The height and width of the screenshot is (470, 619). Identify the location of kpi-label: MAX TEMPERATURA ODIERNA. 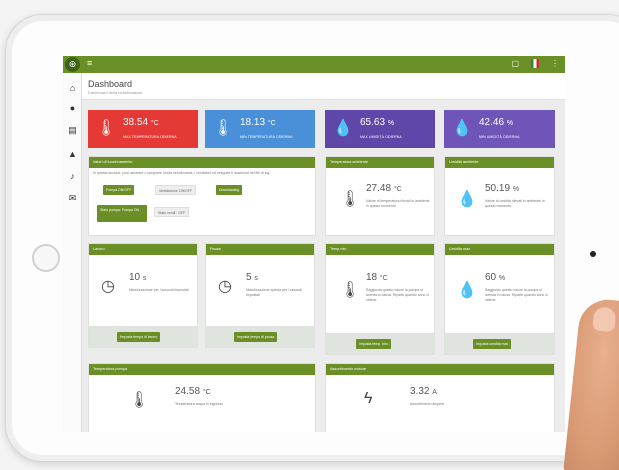
(150, 137).